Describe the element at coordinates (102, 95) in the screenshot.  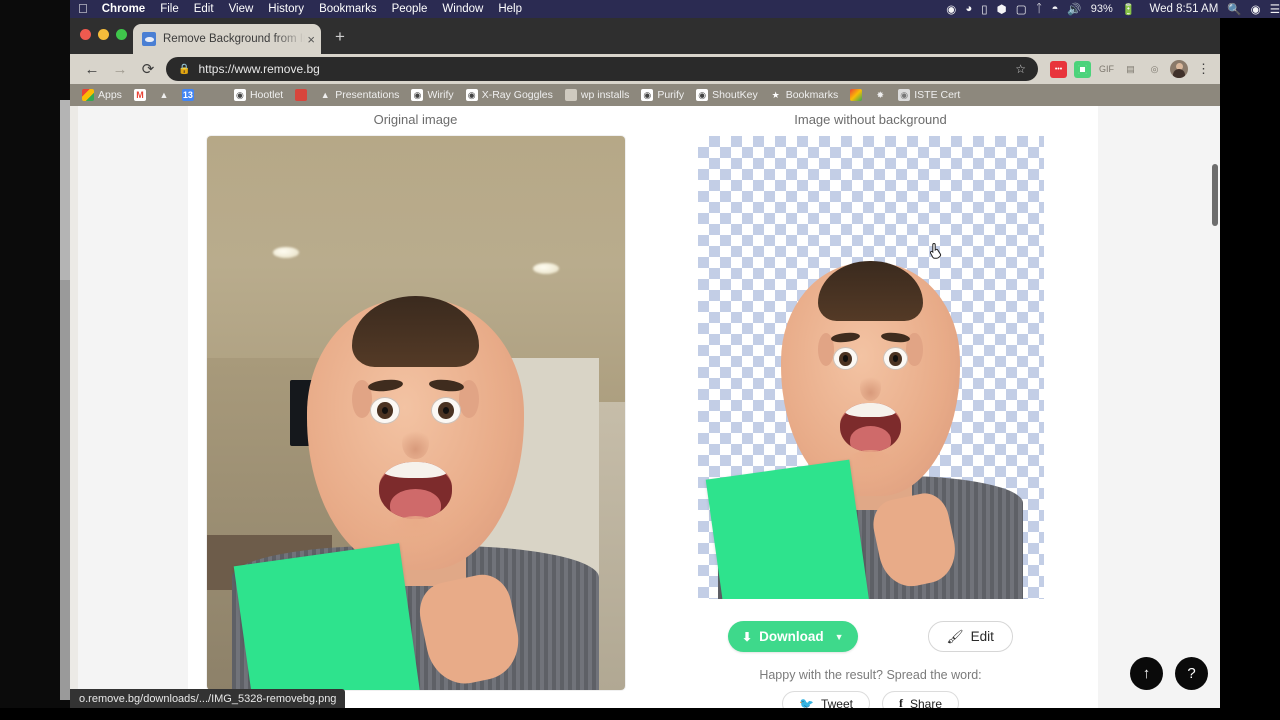
I see `bookmark-apps: Apps` at that location.